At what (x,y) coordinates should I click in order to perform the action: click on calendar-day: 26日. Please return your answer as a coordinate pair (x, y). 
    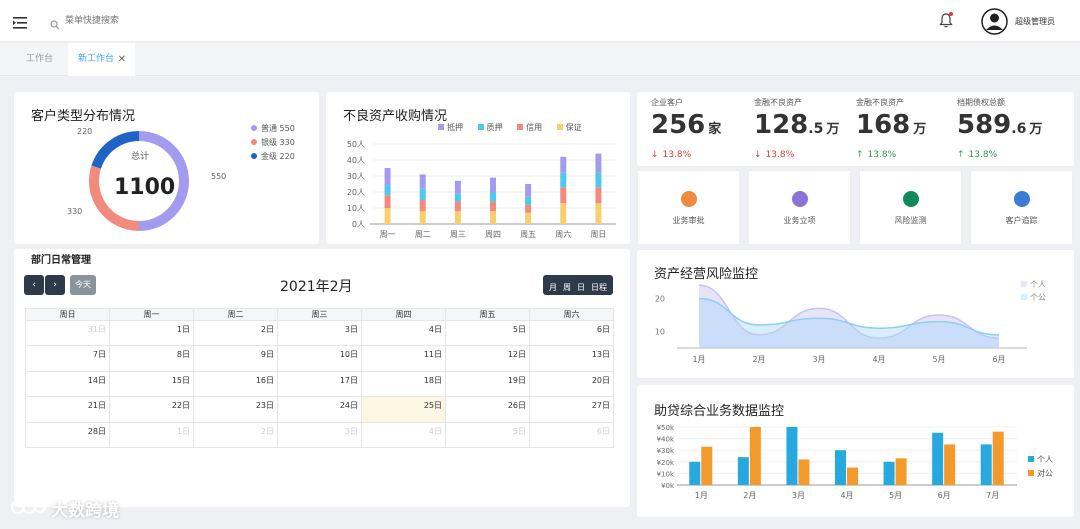
    Looking at the image, I should click on (487, 409).